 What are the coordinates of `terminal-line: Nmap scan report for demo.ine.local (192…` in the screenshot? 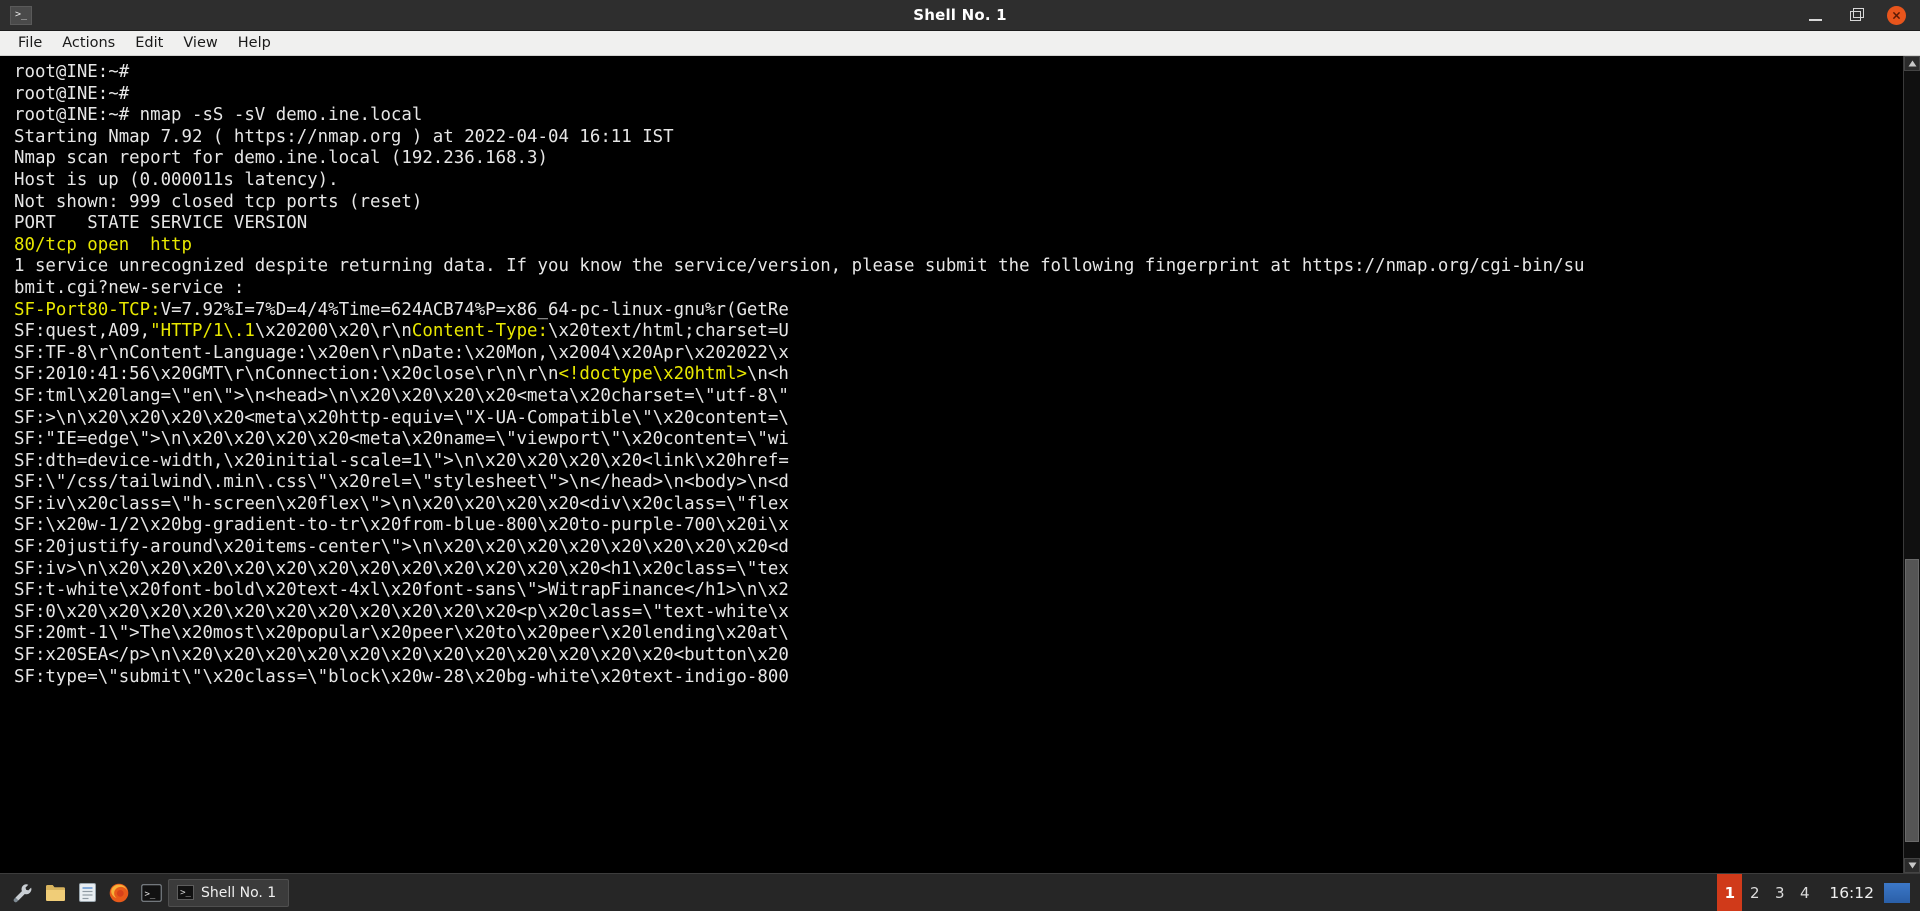 It's located at (958, 159).